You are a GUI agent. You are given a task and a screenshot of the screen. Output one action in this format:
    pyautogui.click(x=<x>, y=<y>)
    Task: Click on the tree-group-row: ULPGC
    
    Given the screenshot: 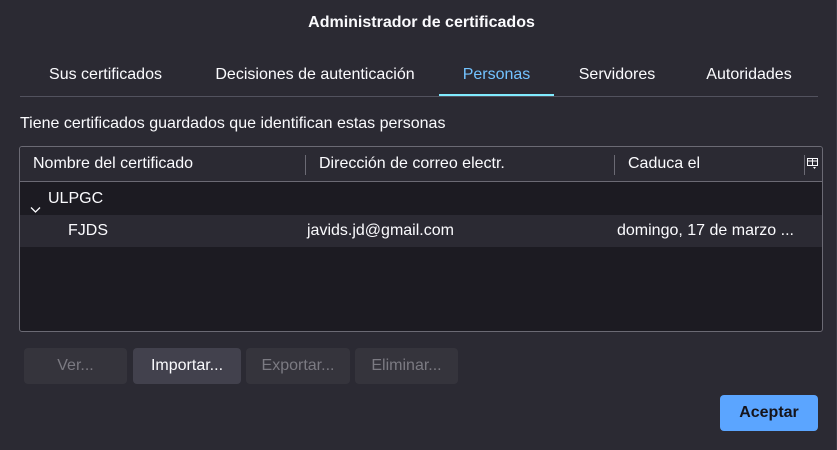 What is the action you would take?
    pyautogui.click(x=421, y=199)
    